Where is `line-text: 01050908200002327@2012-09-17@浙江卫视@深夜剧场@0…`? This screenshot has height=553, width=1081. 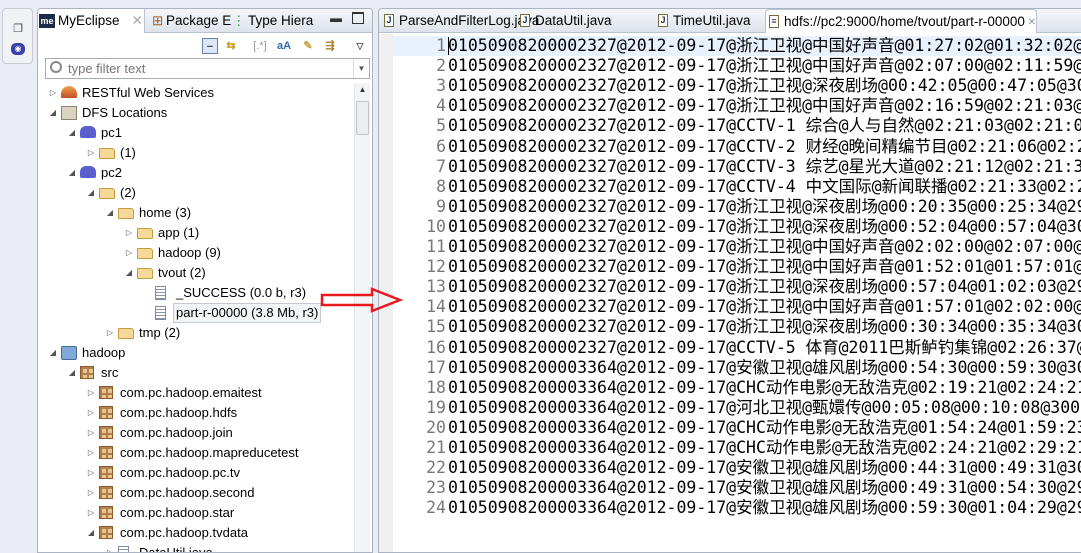 line-text: 01050908200002327@2012-09-17@浙江卫视@深夜剧场@0… is located at coordinates (764, 327).